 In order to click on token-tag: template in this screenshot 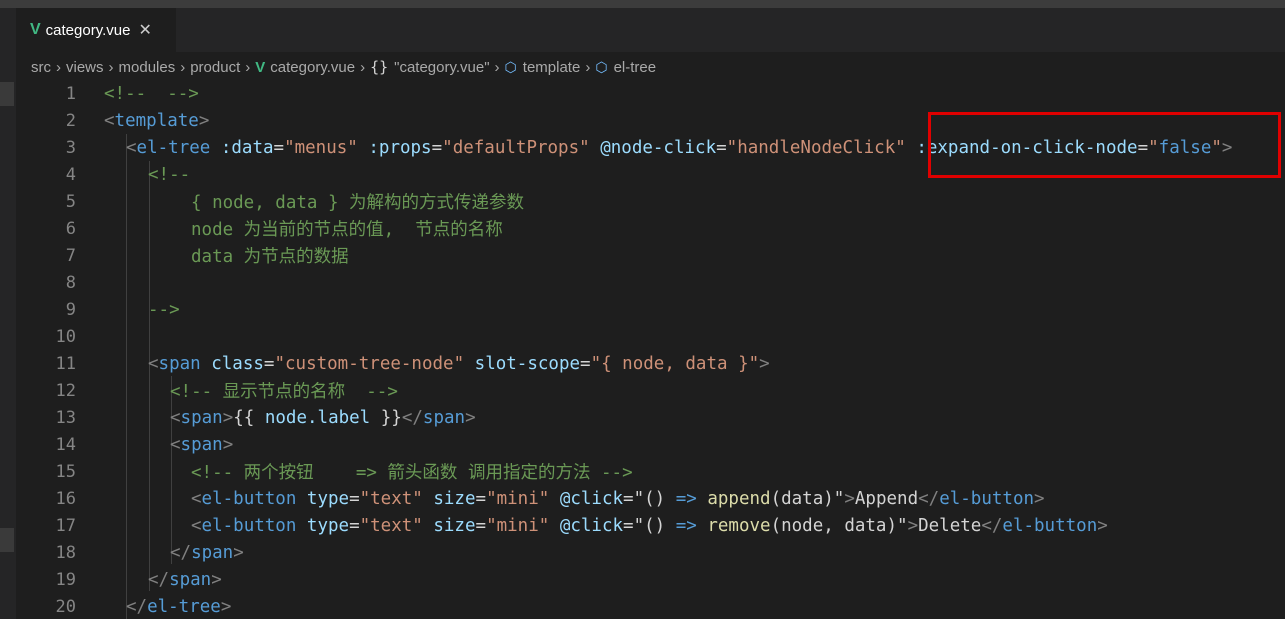, I will do `click(156, 120)`.